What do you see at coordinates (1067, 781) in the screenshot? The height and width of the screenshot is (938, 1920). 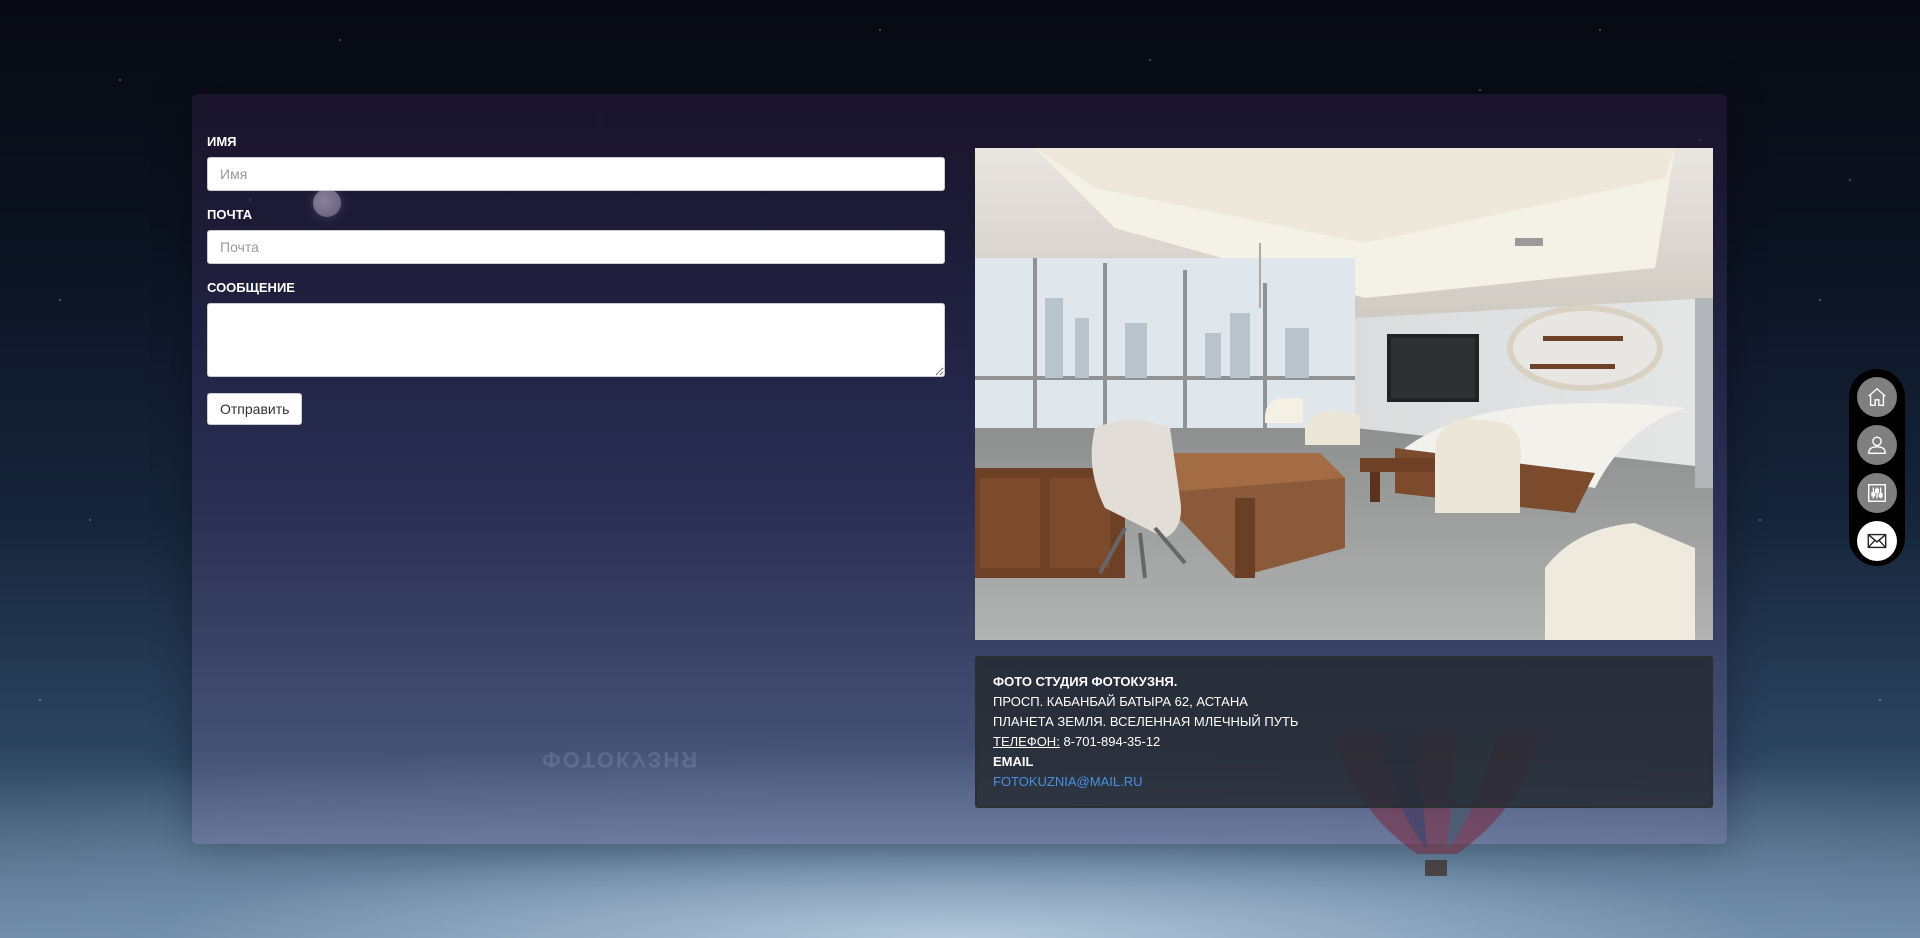 I see `email-link: fotokuznia@mail.ru` at bounding box center [1067, 781].